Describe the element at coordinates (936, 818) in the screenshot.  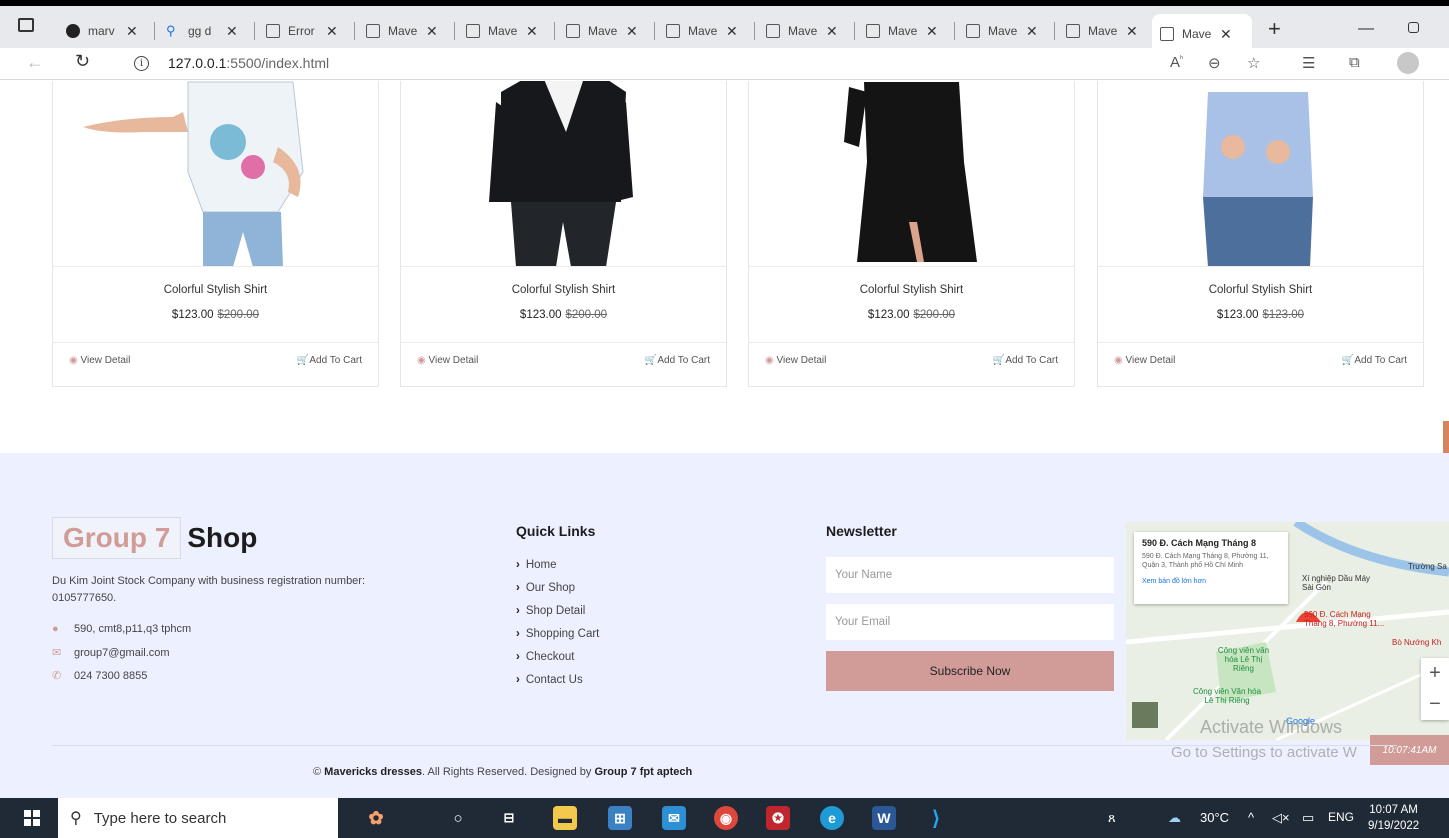
I see `vscode-icon: ⟩` at that location.